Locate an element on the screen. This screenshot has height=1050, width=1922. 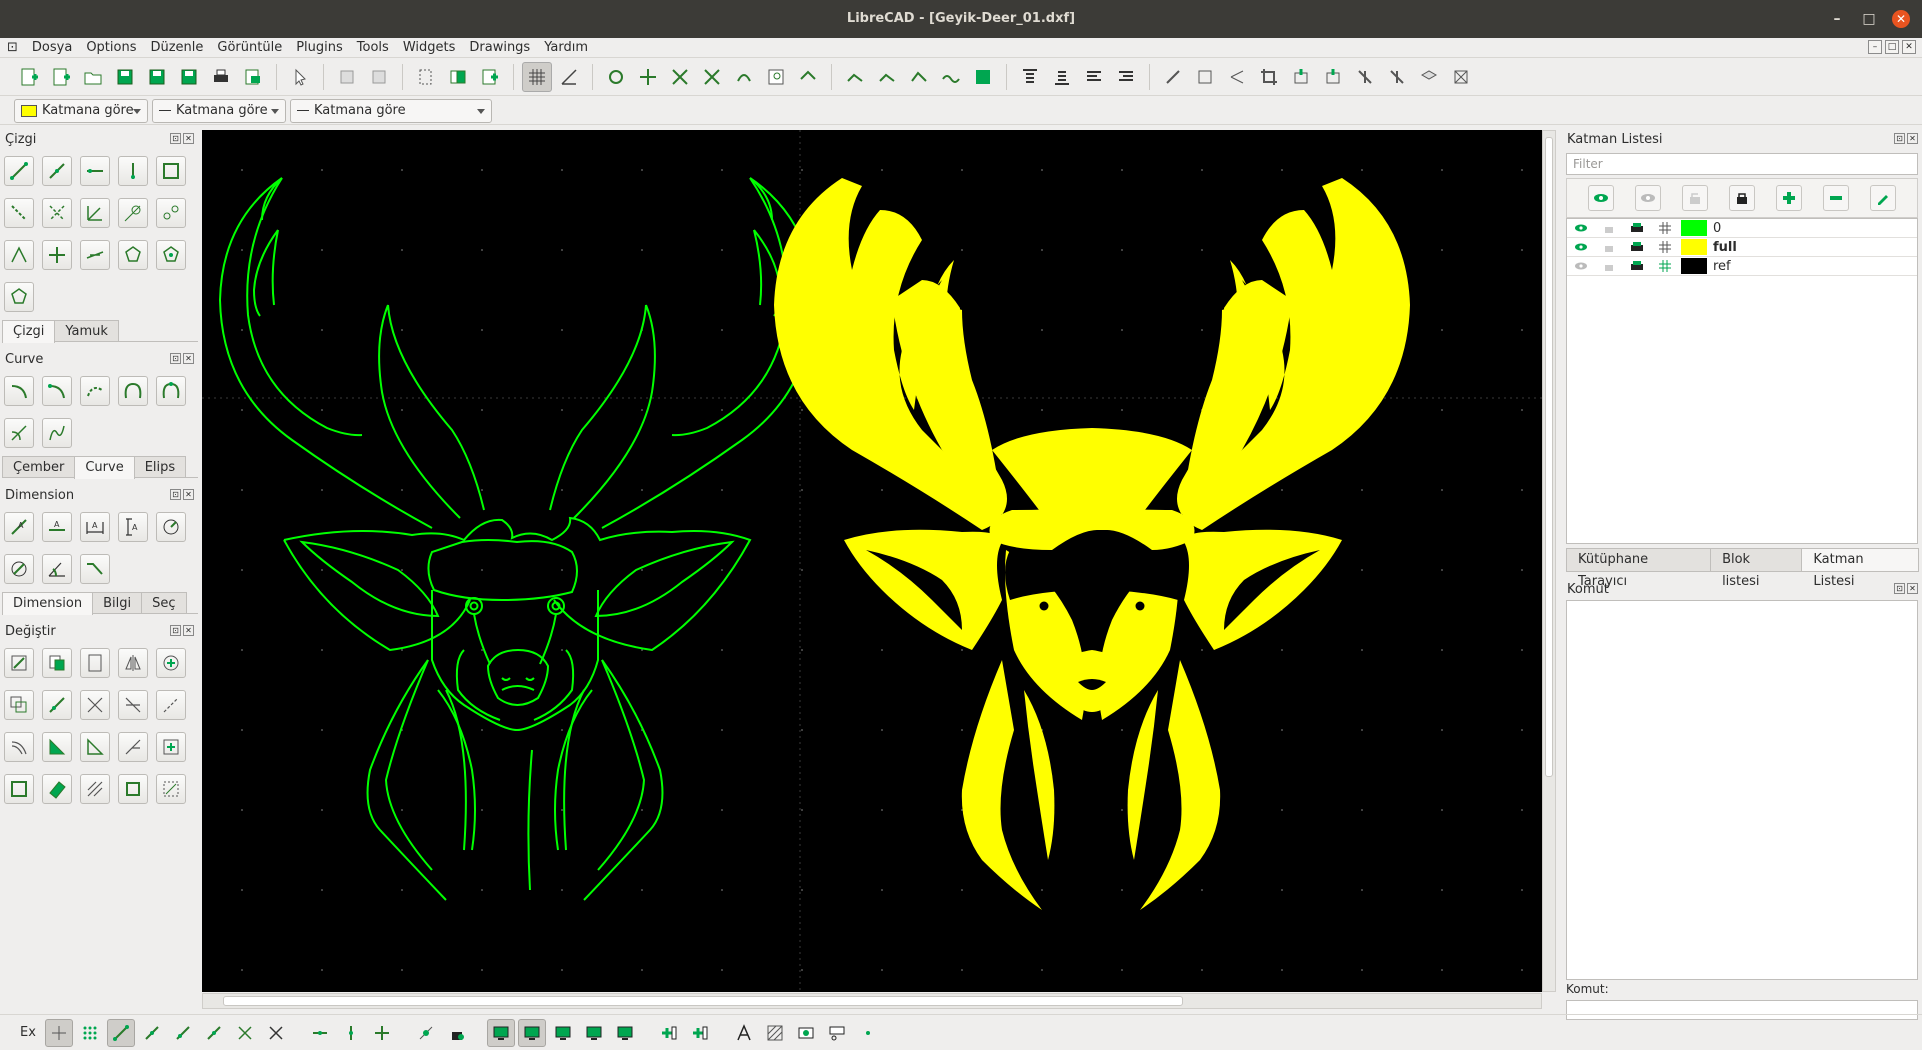
polygon-corner-icon is located at coordinates (171, 255).